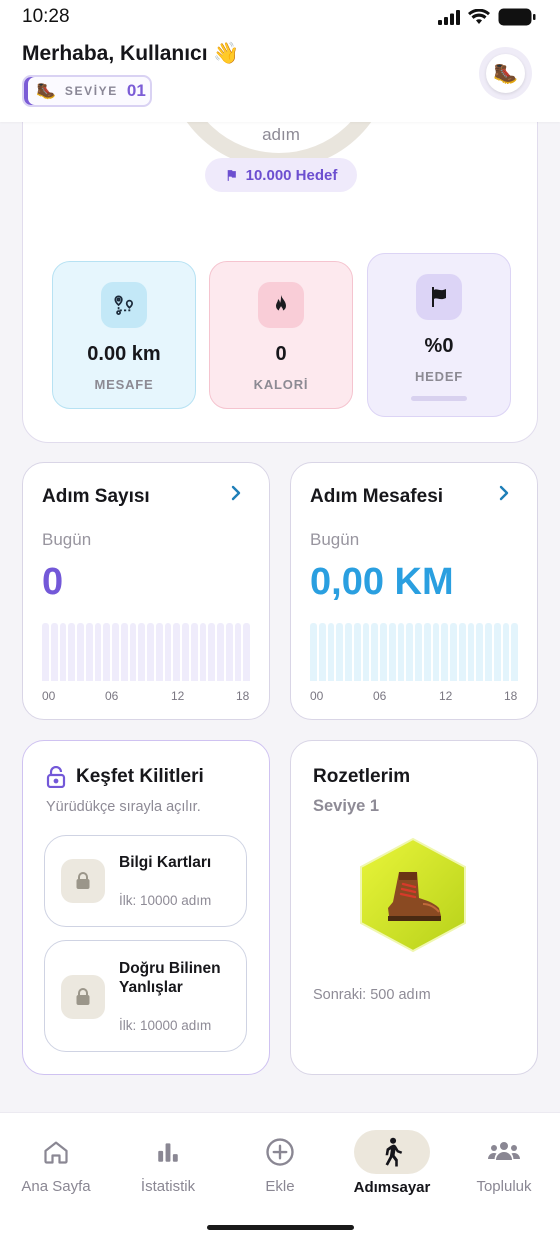 Image resolution: width=560 pixels, height=1244 pixels. Describe the element at coordinates (449, 17) in the screenshot. I see `signal-icon` at that location.